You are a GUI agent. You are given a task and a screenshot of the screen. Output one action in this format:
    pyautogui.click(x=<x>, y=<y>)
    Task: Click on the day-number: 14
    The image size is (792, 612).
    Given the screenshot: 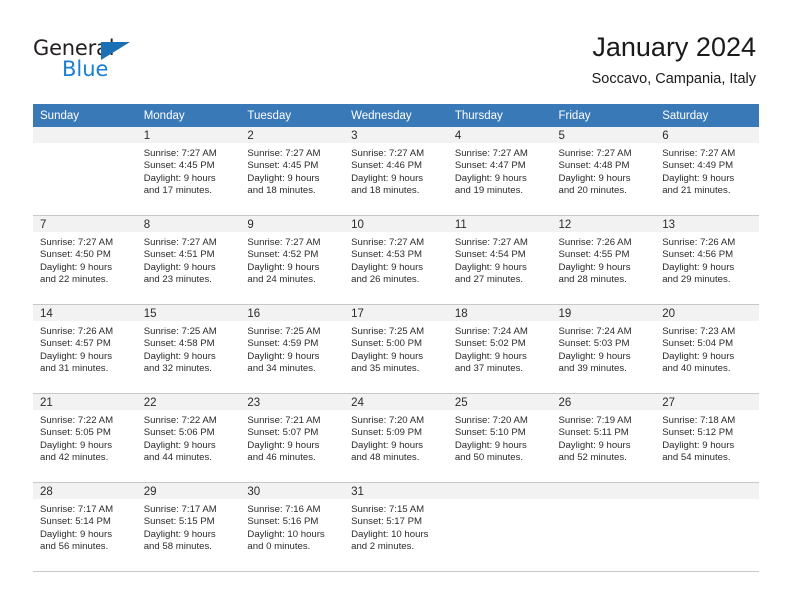 What is the action you would take?
    pyautogui.click(x=85, y=313)
    